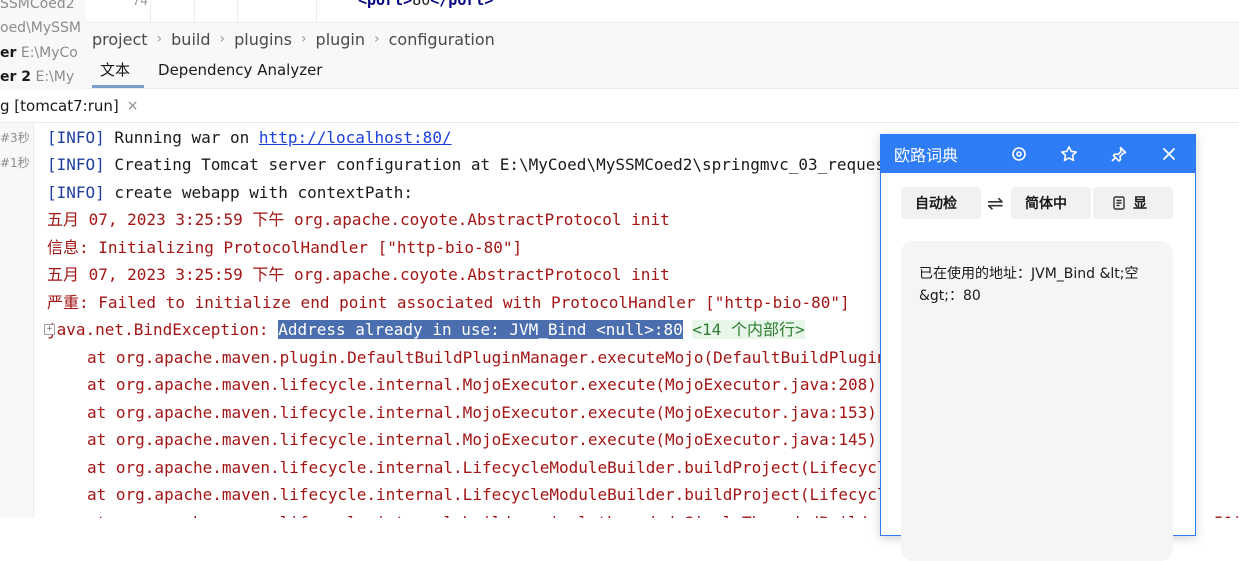 The image size is (1239, 561). I want to click on target-language-label: 简体中, so click(1046, 204).